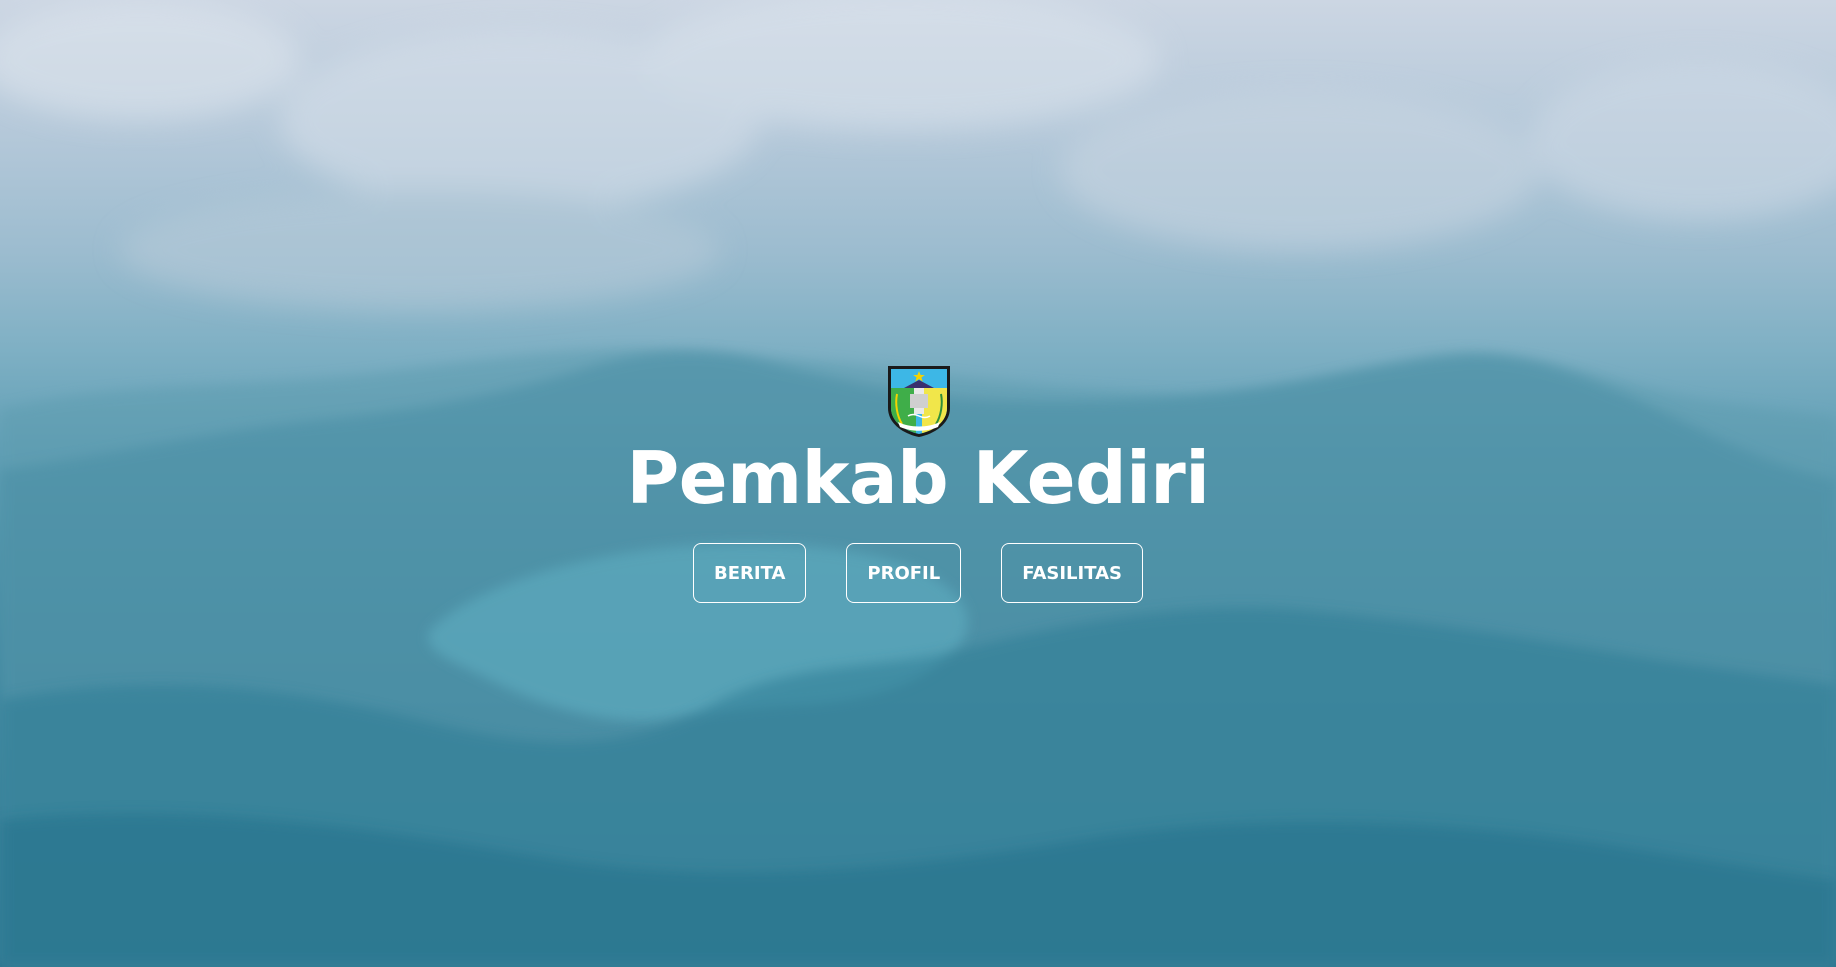 The height and width of the screenshot is (967, 1836). What do you see at coordinates (918, 478) in the screenshot?
I see `page-title: Pemkab Kediri` at bounding box center [918, 478].